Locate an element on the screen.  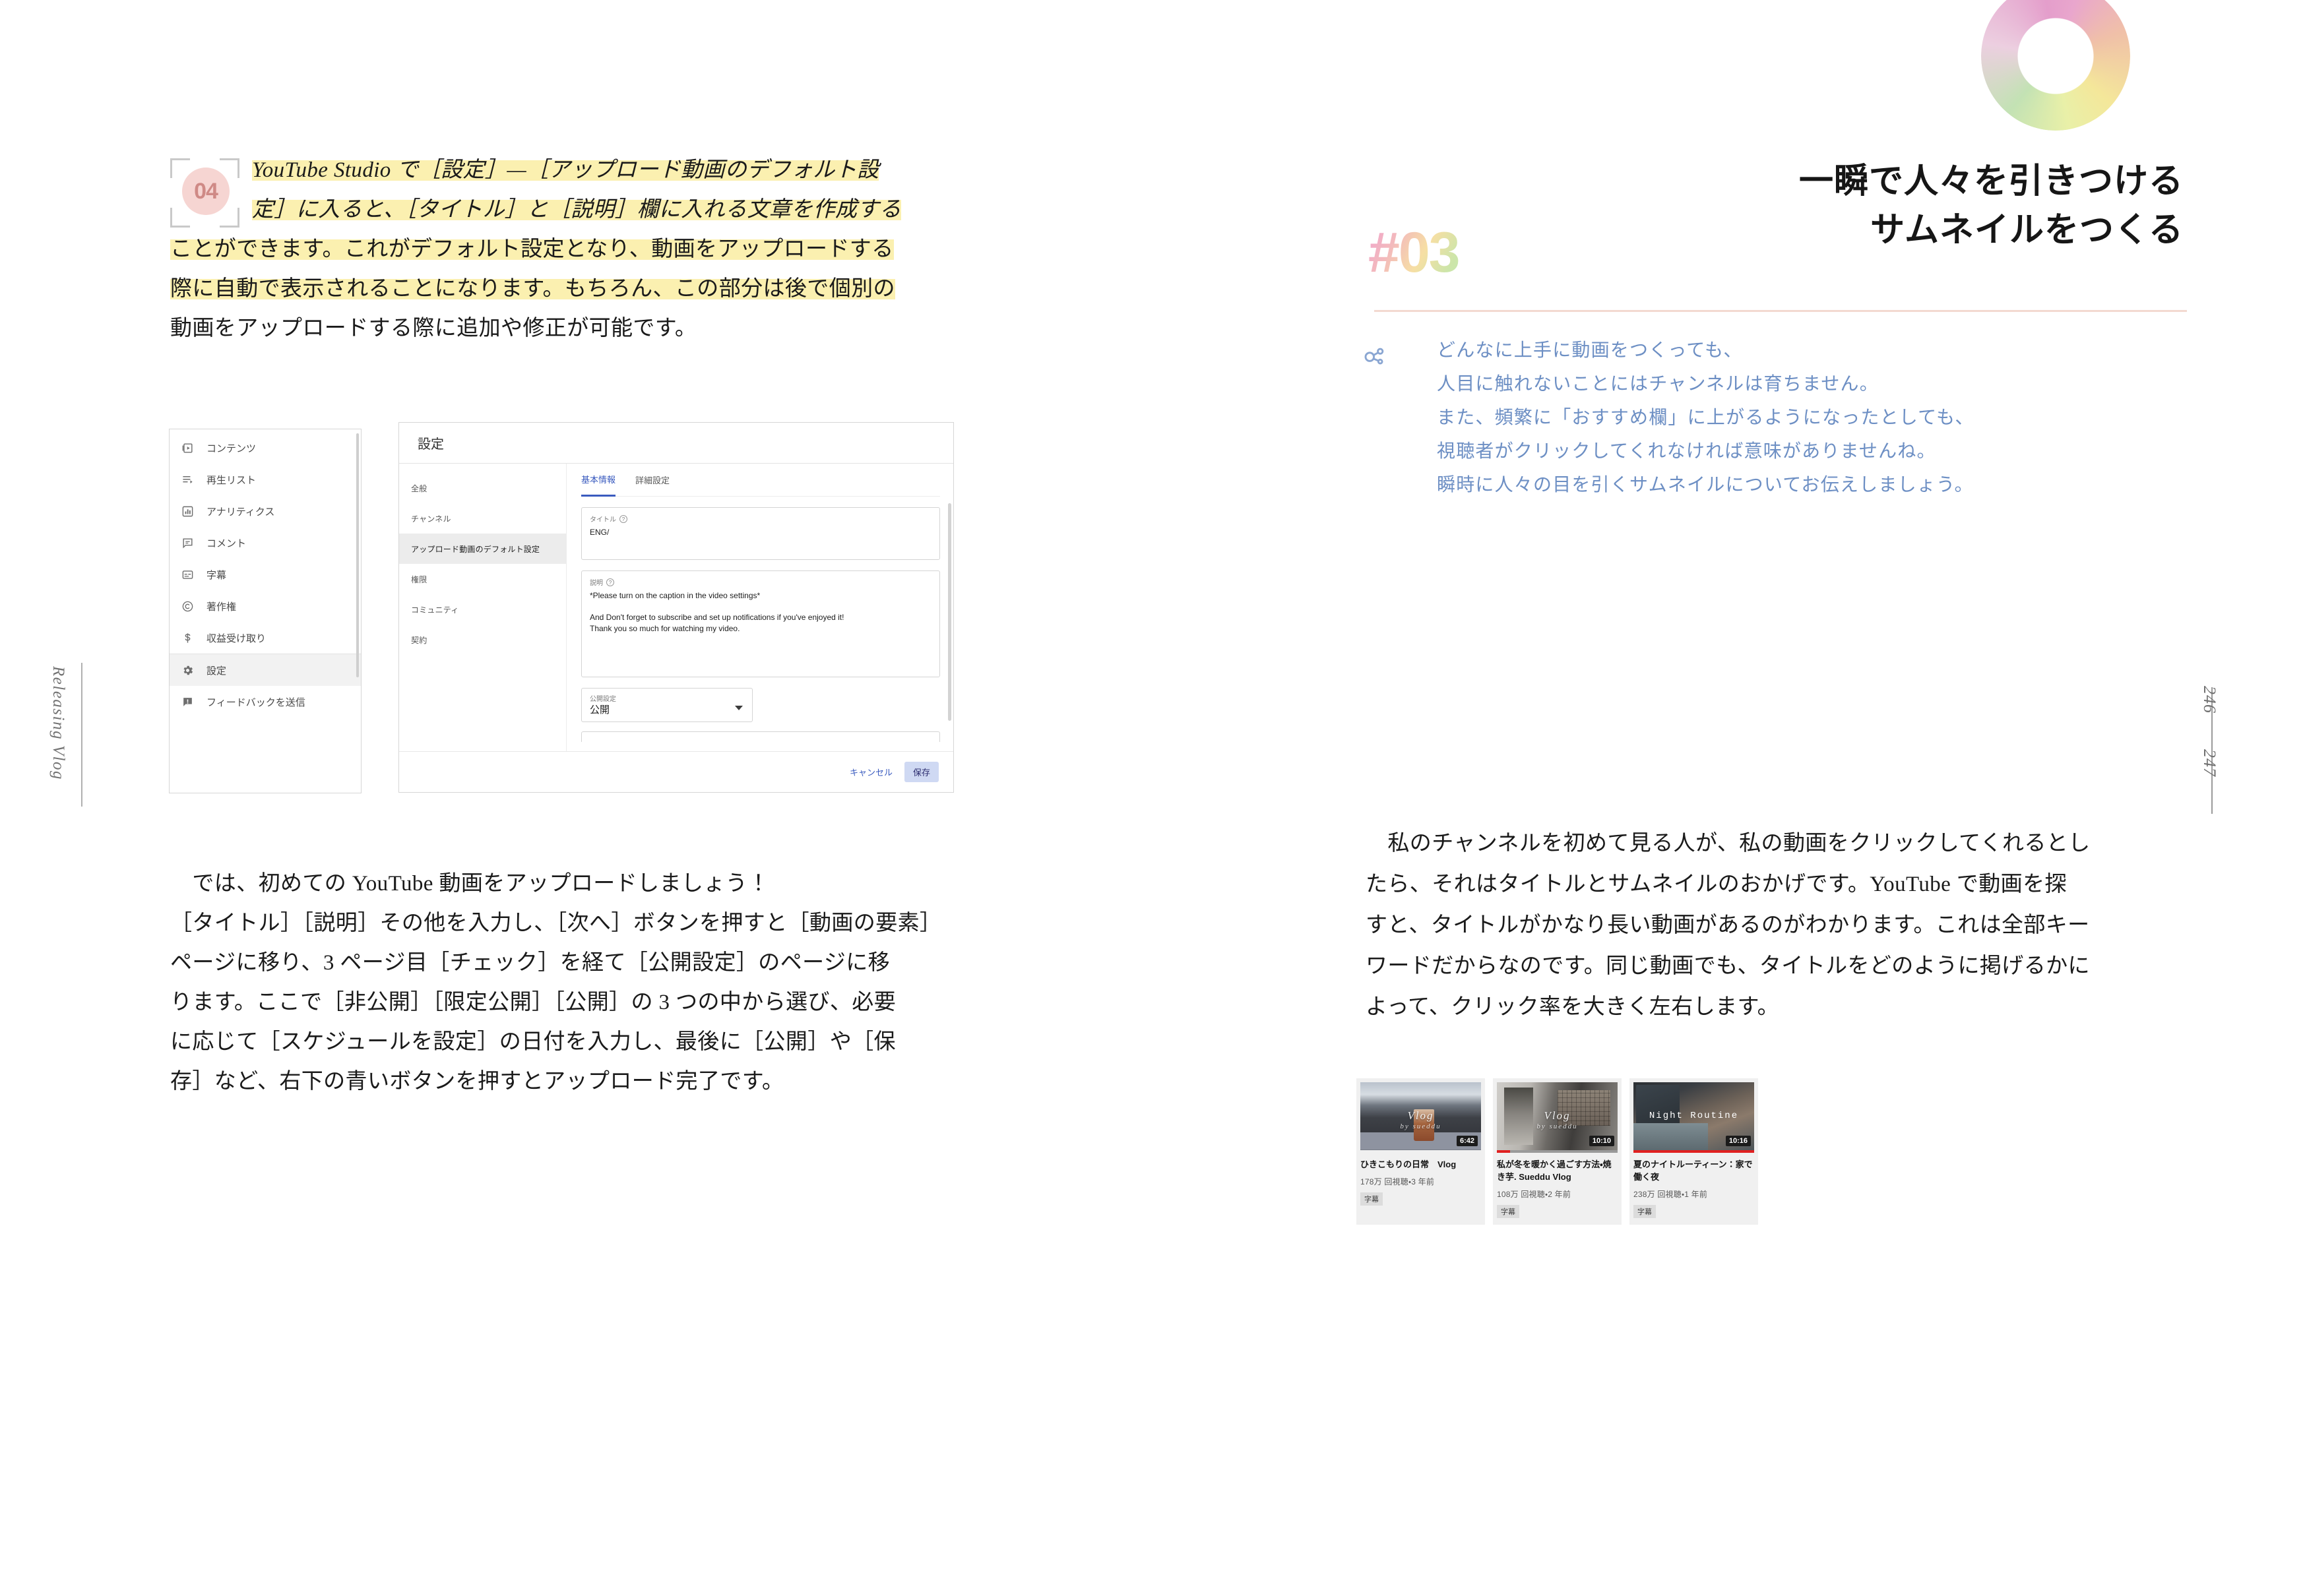
video-title: 私が冬を暖かく過ごす方法・焼き芋. Sueddu Vlog is located at coordinates (1557, 1170).